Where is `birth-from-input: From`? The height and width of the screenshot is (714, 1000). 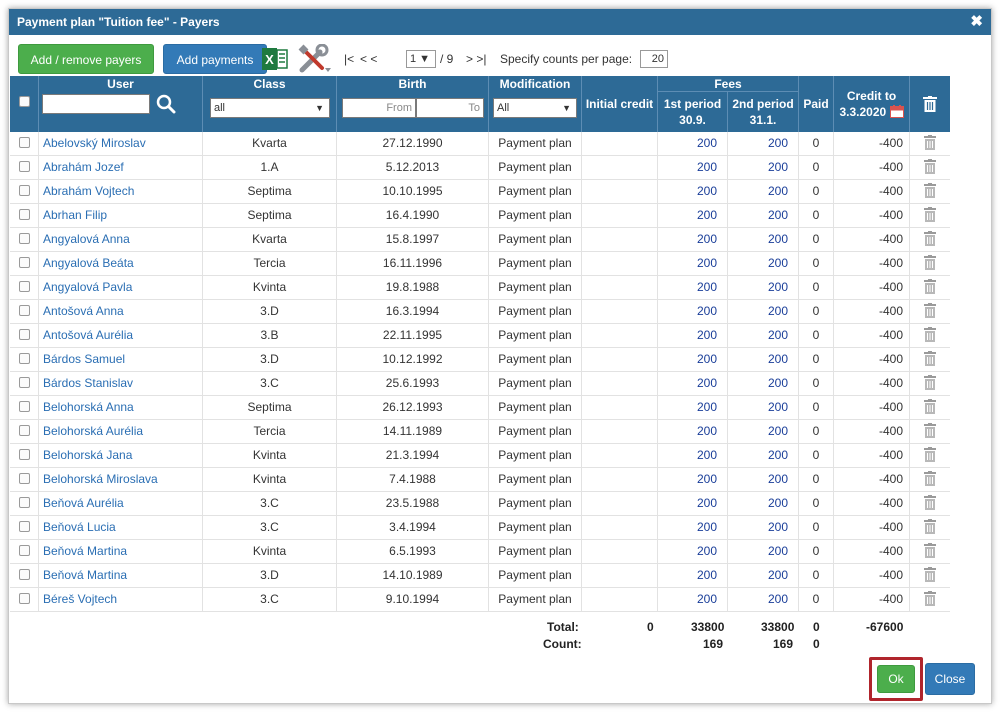
birth-from-input: From is located at coordinates (379, 108).